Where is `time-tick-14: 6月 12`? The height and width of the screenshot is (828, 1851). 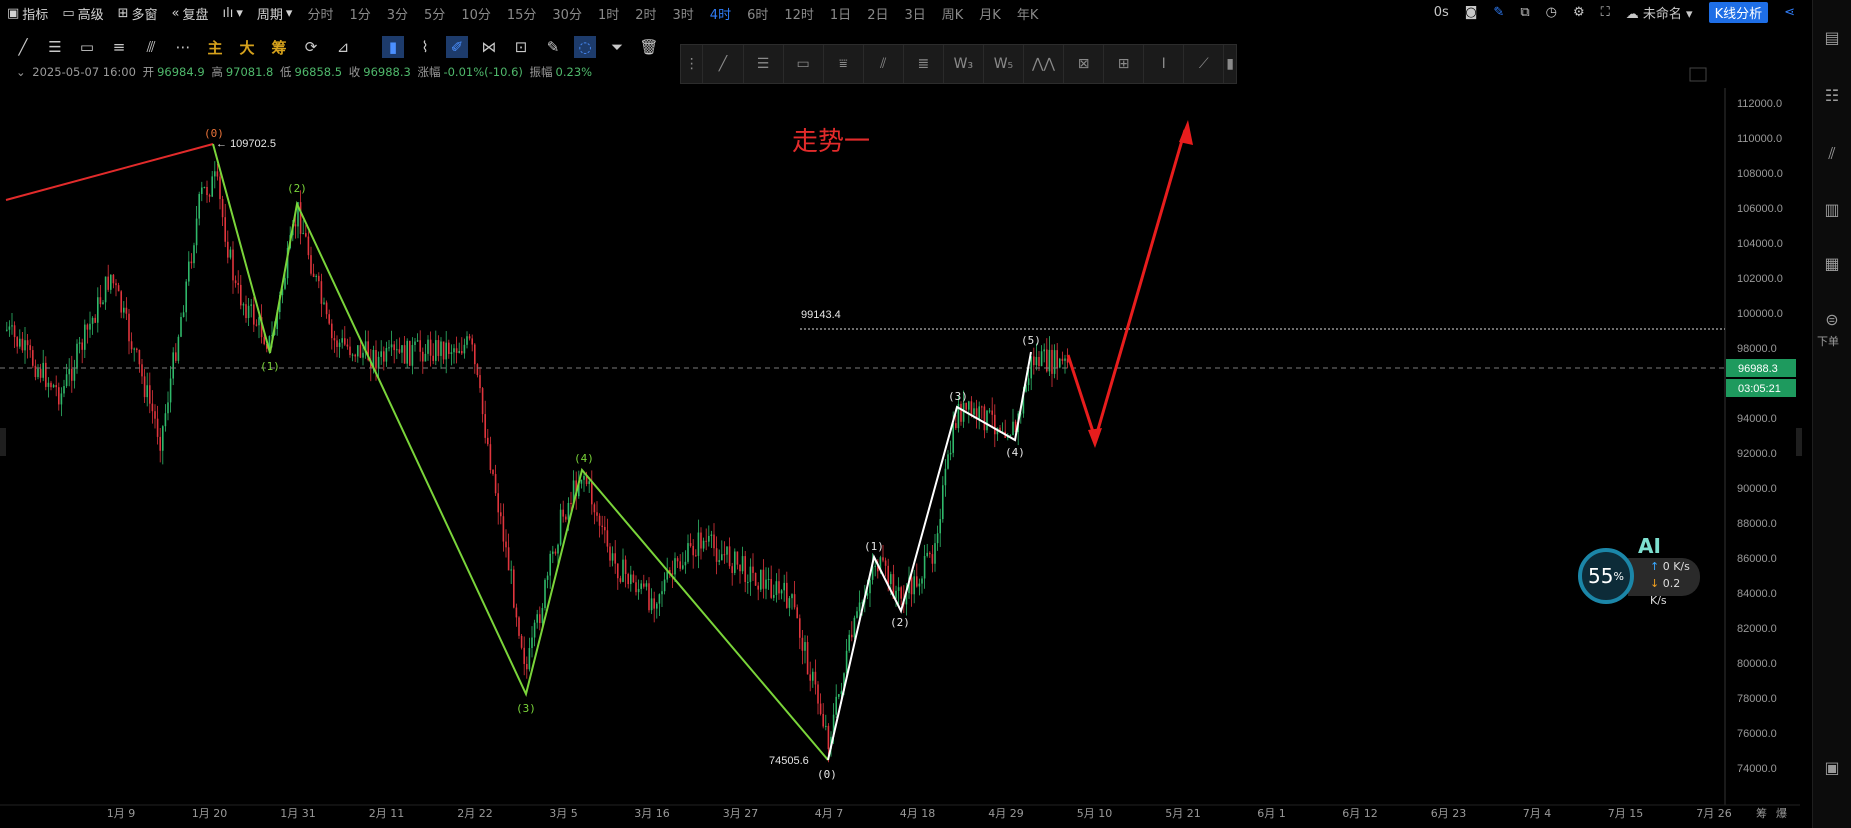 time-tick-14: 6月 12 is located at coordinates (1360, 813).